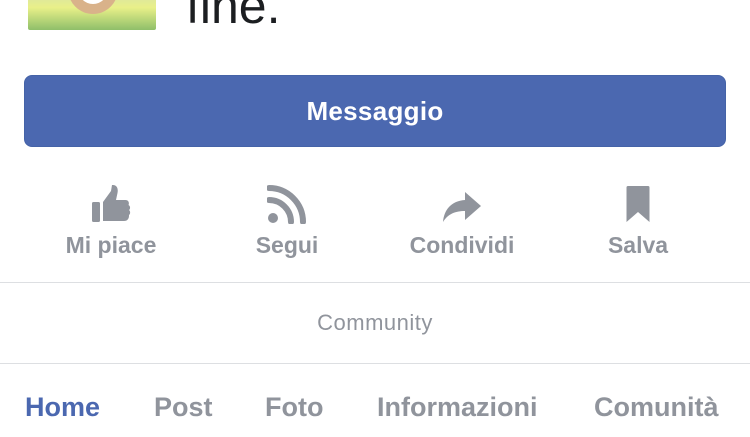 The image size is (750, 437). What do you see at coordinates (111, 200) in the screenshot?
I see `thumbs-up-icon` at bounding box center [111, 200].